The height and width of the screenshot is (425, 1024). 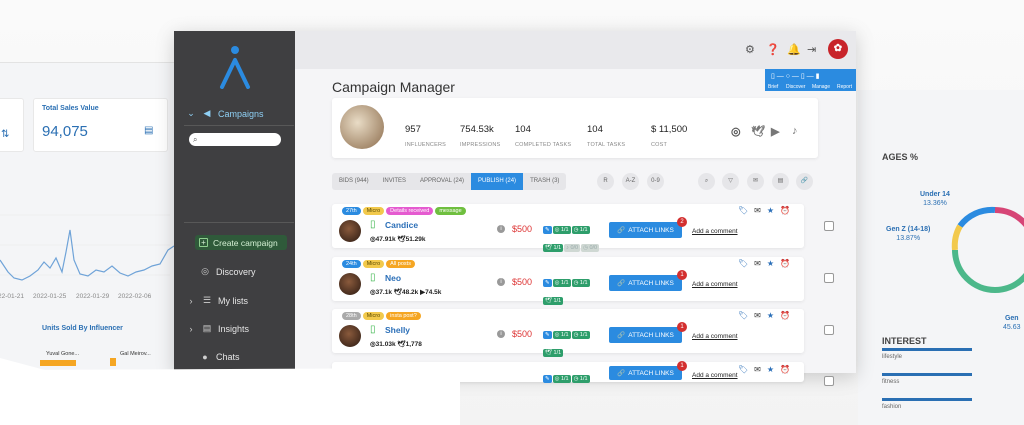 I want to click on tab-publish: PUBLISH (24), so click(x=497, y=181).